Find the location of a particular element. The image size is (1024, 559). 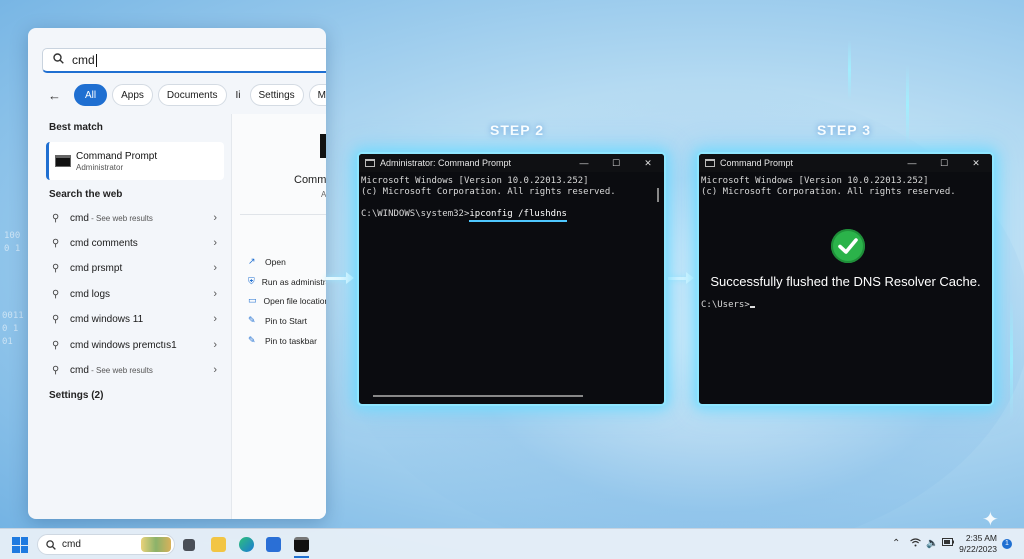

web-result-item: ⚲ cmd logs › is located at coordinates (134, 294).